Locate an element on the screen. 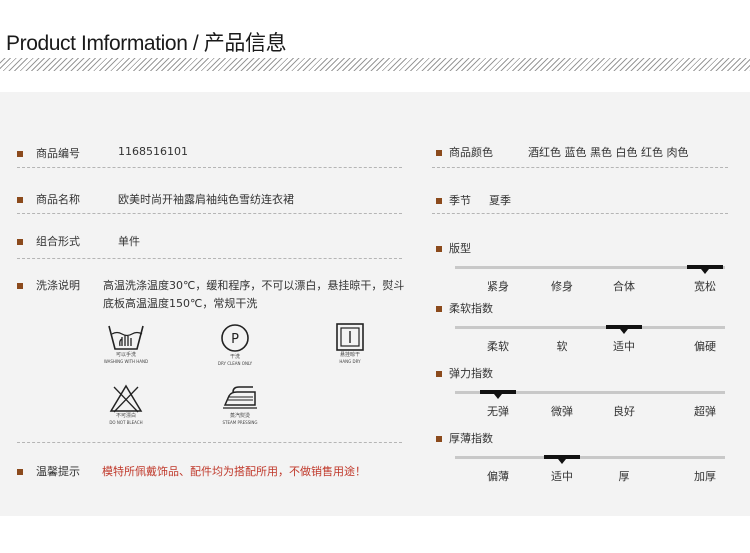  no-bleach-icon is located at coordinates (126, 398).